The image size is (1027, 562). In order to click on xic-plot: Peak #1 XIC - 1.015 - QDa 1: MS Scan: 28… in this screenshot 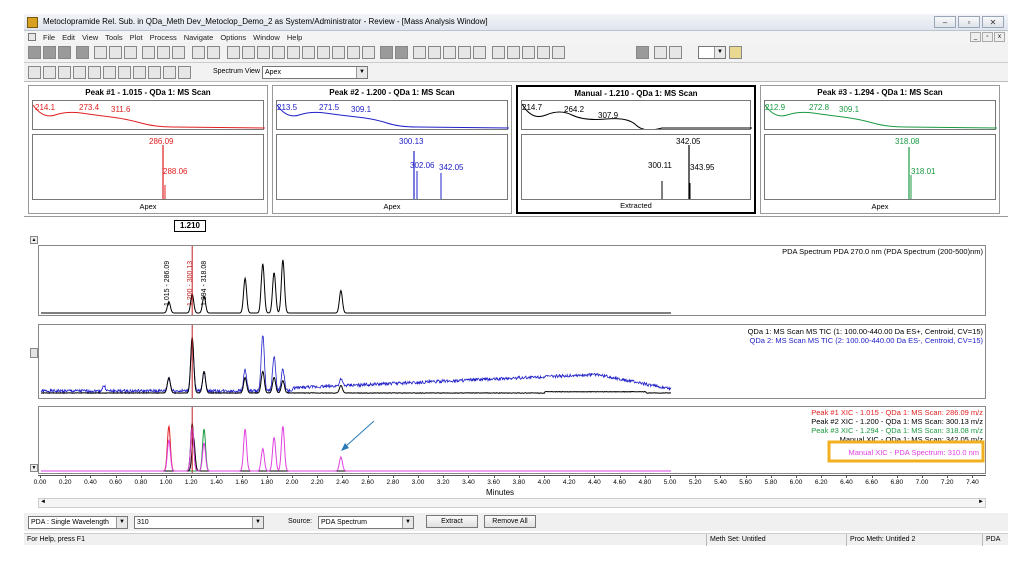, I will do `click(512, 440)`.